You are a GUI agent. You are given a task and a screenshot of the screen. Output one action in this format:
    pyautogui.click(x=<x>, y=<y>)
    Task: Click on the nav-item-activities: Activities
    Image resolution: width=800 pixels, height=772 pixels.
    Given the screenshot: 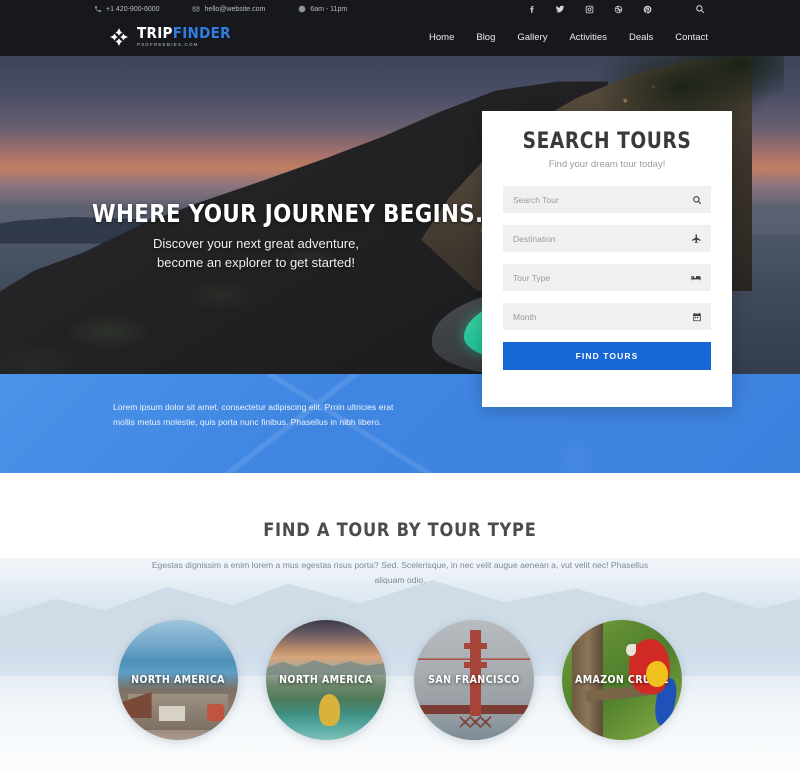 What is the action you would take?
    pyautogui.click(x=587, y=37)
    